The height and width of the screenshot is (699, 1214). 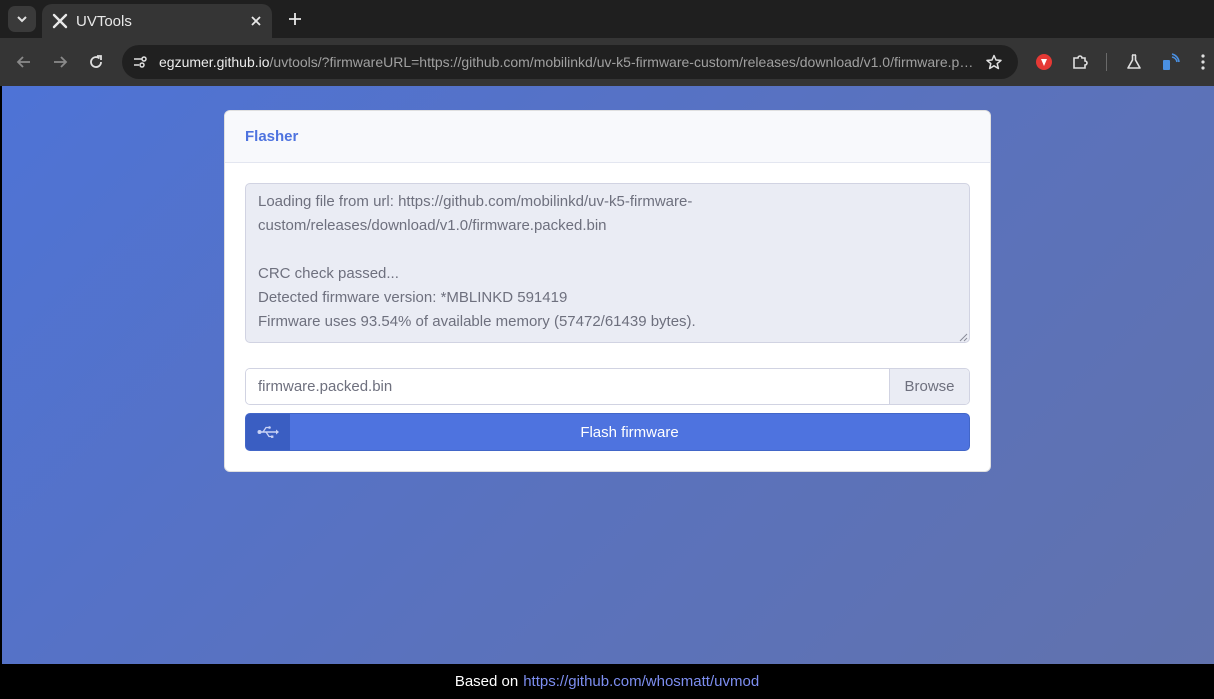 What do you see at coordinates (629, 432) in the screenshot?
I see `flash-firmware-label: Flash firmware` at bounding box center [629, 432].